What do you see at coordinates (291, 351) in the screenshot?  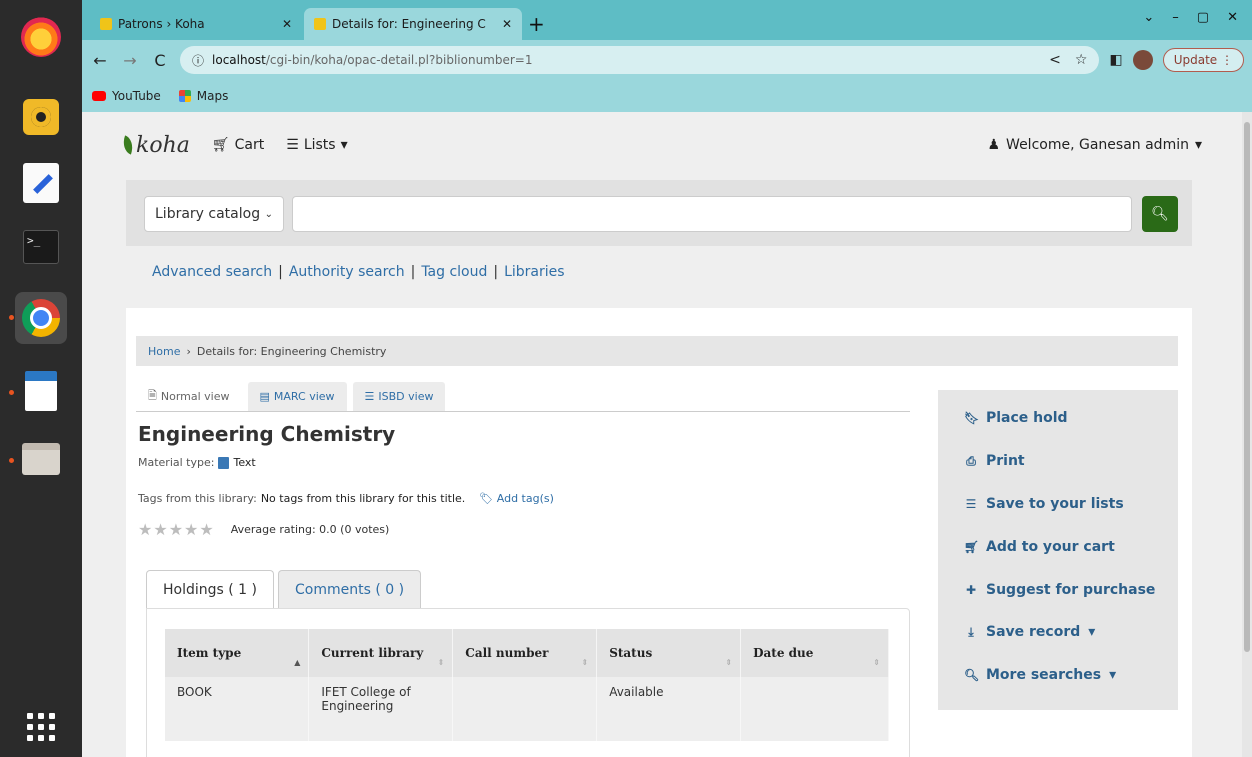 I see `breadcrumb-current: Details for: Engineering Chemistry` at bounding box center [291, 351].